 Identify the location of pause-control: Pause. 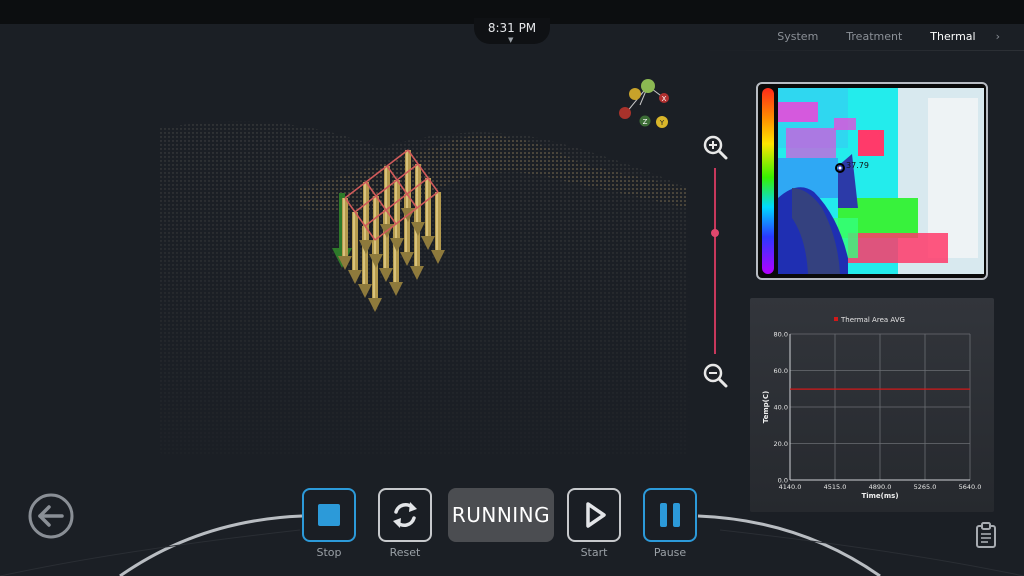
(670, 523).